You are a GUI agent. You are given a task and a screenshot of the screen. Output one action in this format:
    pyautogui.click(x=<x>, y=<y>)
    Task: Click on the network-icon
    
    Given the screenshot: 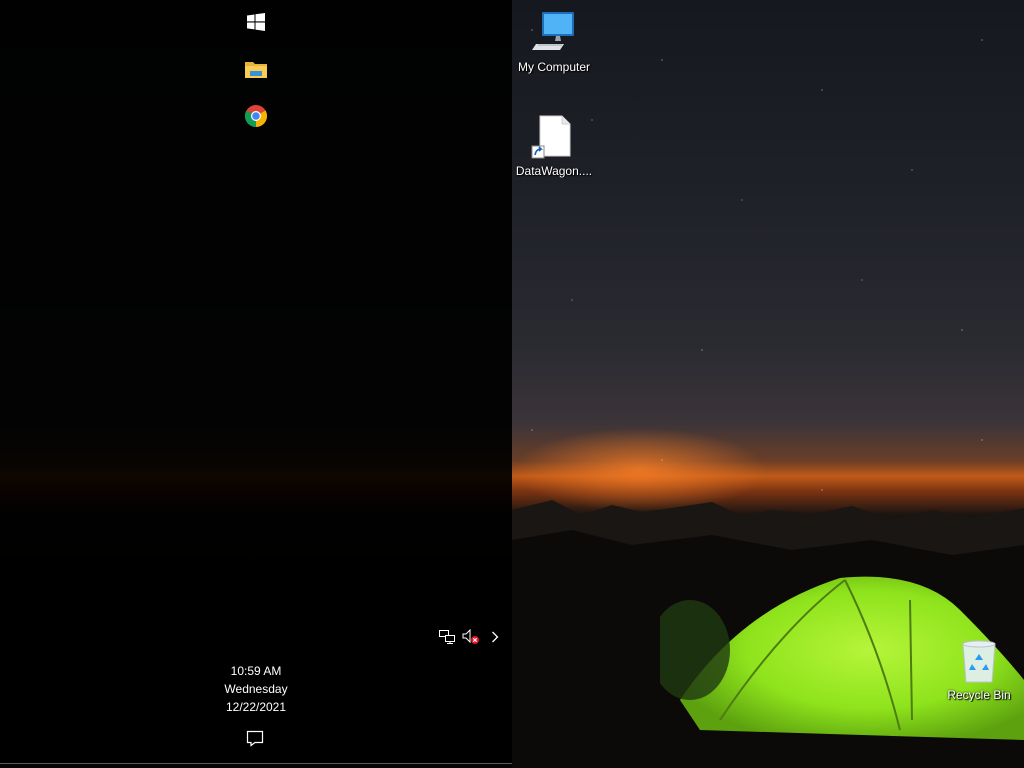 What is the action you would take?
    pyautogui.click(x=447, y=637)
    